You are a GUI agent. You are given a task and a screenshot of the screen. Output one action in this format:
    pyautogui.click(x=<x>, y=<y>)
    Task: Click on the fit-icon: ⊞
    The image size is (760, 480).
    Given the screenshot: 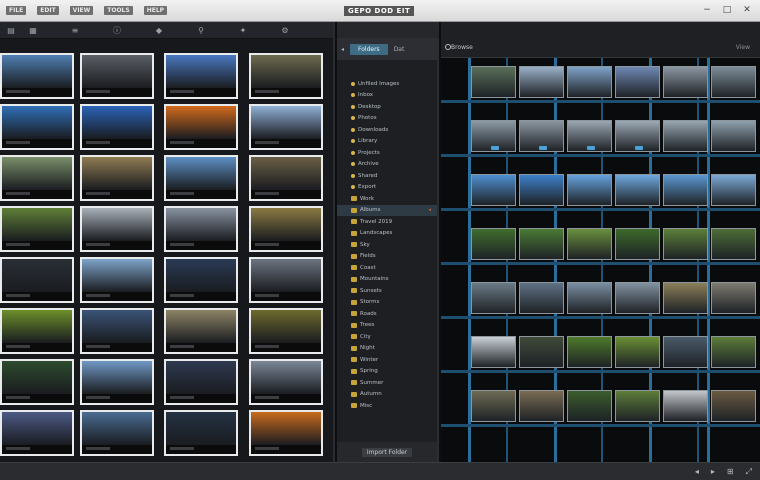 What is the action you would take?
    pyautogui.click(x=730, y=472)
    